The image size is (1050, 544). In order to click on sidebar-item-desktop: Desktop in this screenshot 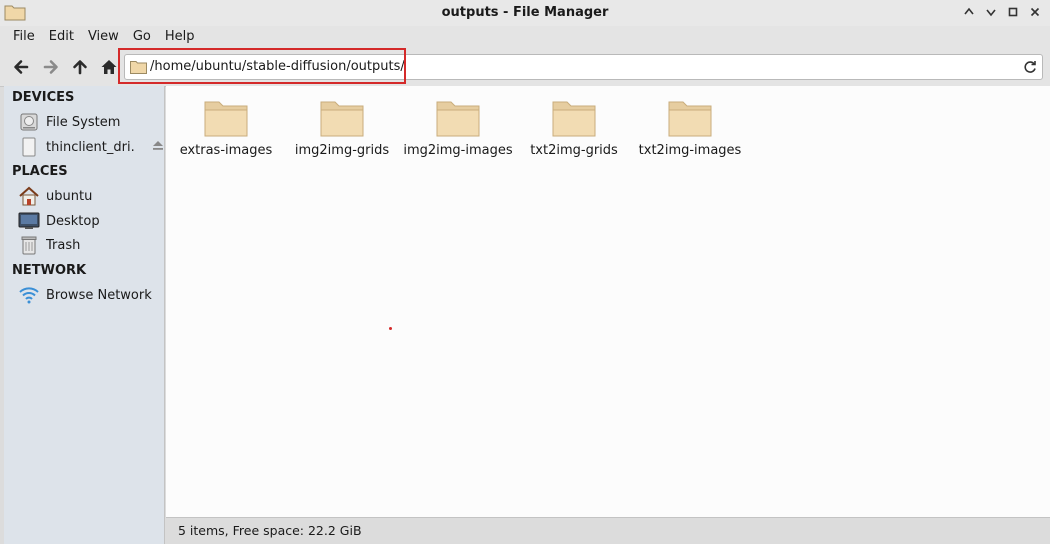, I will do `click(88, 221)`.